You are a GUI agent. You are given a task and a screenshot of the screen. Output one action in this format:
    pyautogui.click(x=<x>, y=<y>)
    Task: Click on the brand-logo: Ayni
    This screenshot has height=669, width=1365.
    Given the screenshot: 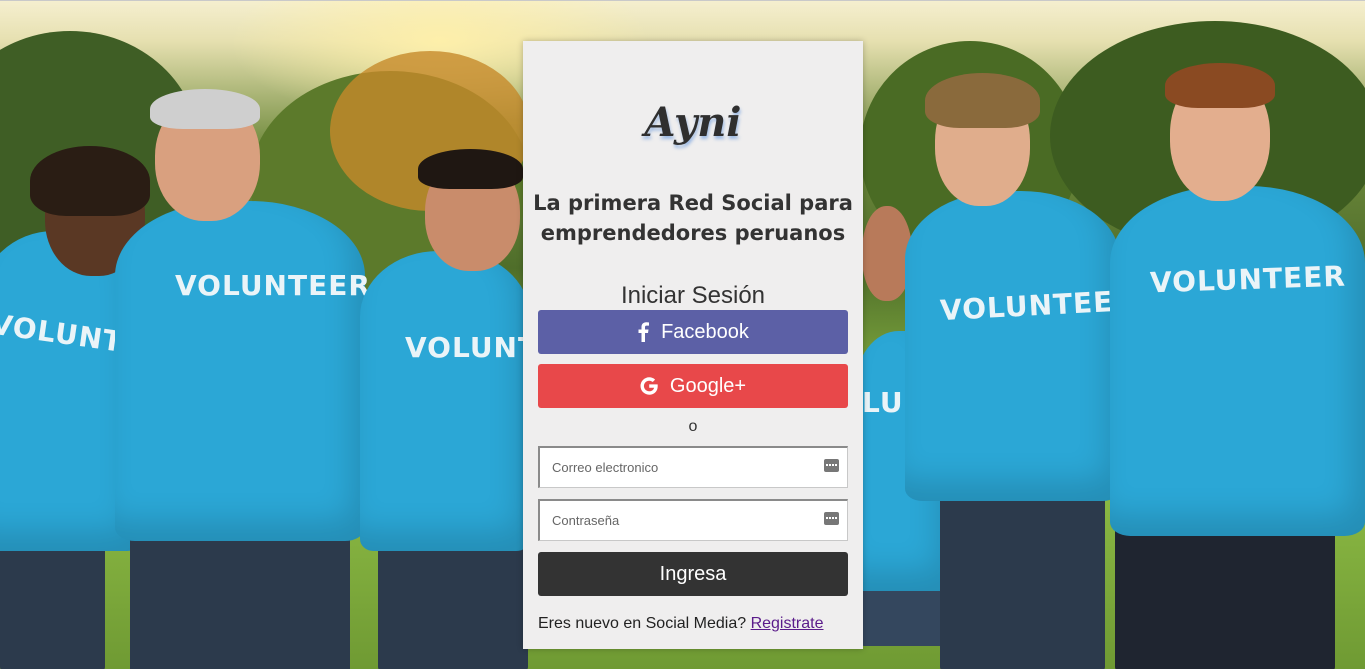 What is the action you would take?
    pyautogui.click(x=693, y=122)
    